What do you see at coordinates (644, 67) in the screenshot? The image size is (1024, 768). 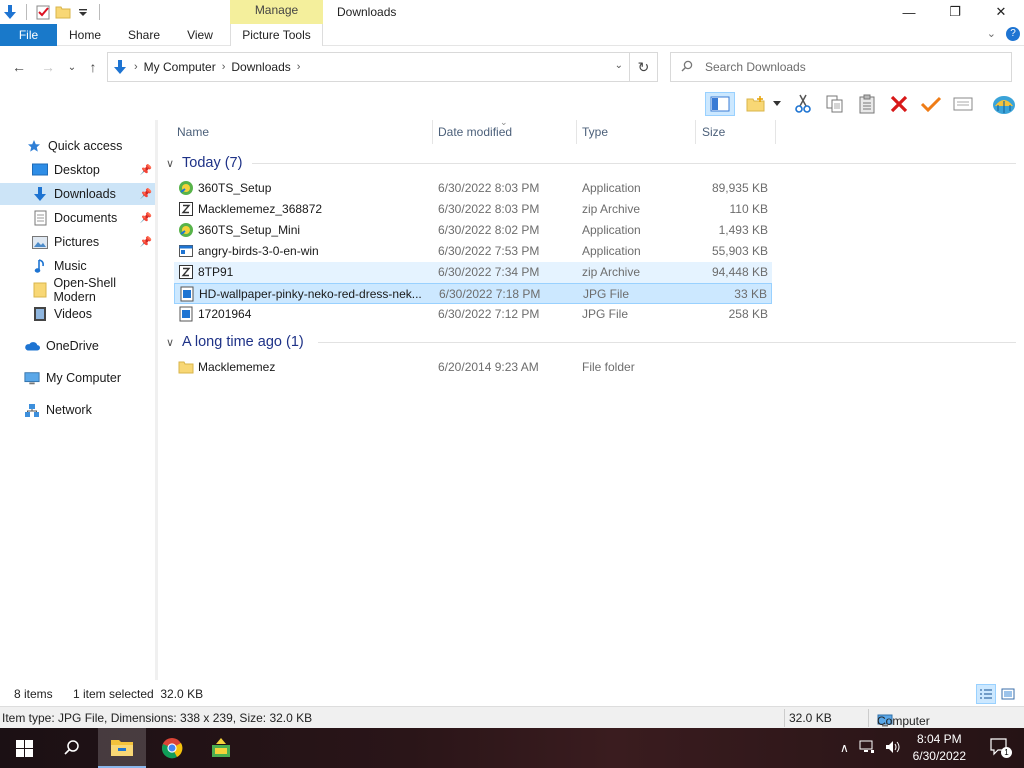 I see `refresh-button: ↻` at bounding box center [644, 67].